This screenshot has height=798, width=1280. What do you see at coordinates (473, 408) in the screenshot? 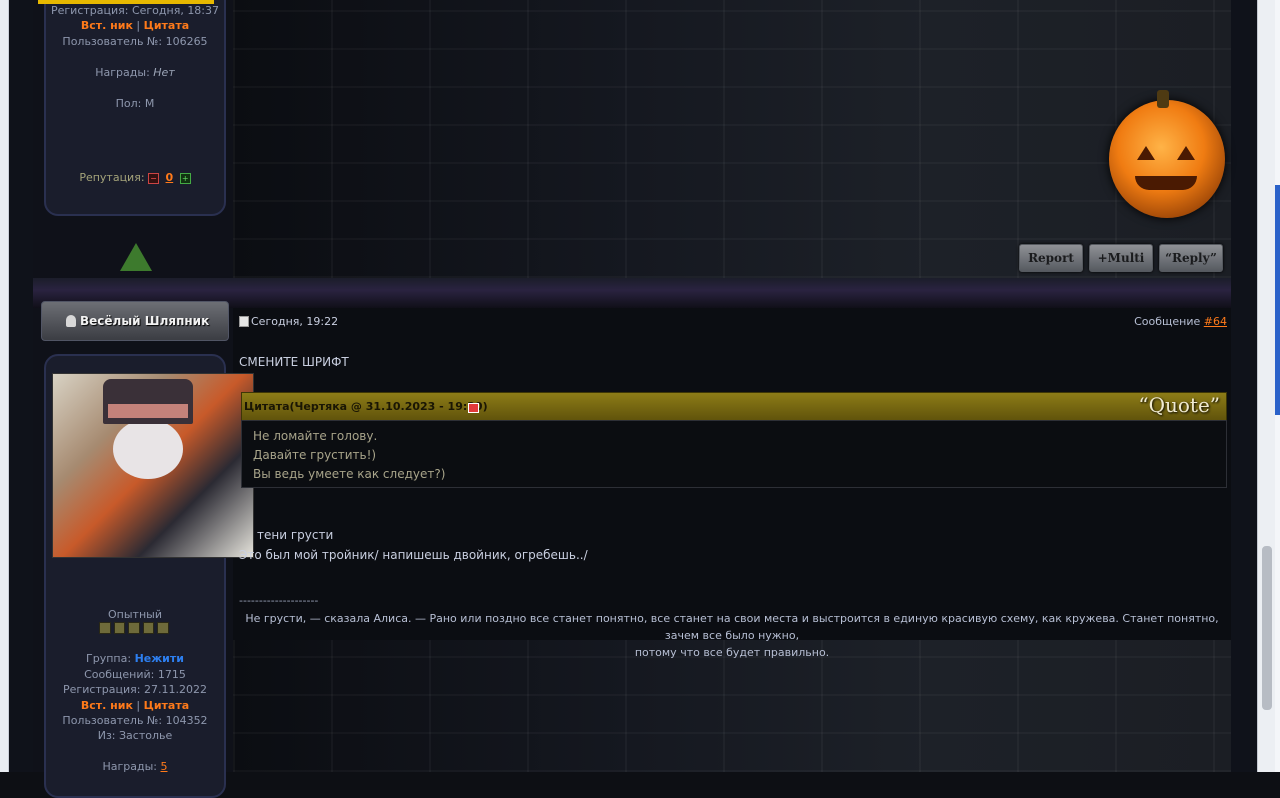
I see `quote-link-icon` at bounding box center [473, 408].